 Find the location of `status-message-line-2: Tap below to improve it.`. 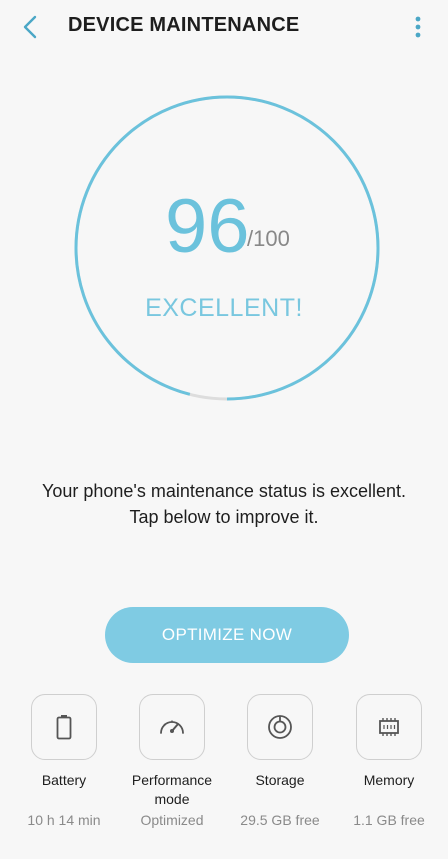

status-message-line-2: Tap below to improve it. is located at coordinates (224, 517).